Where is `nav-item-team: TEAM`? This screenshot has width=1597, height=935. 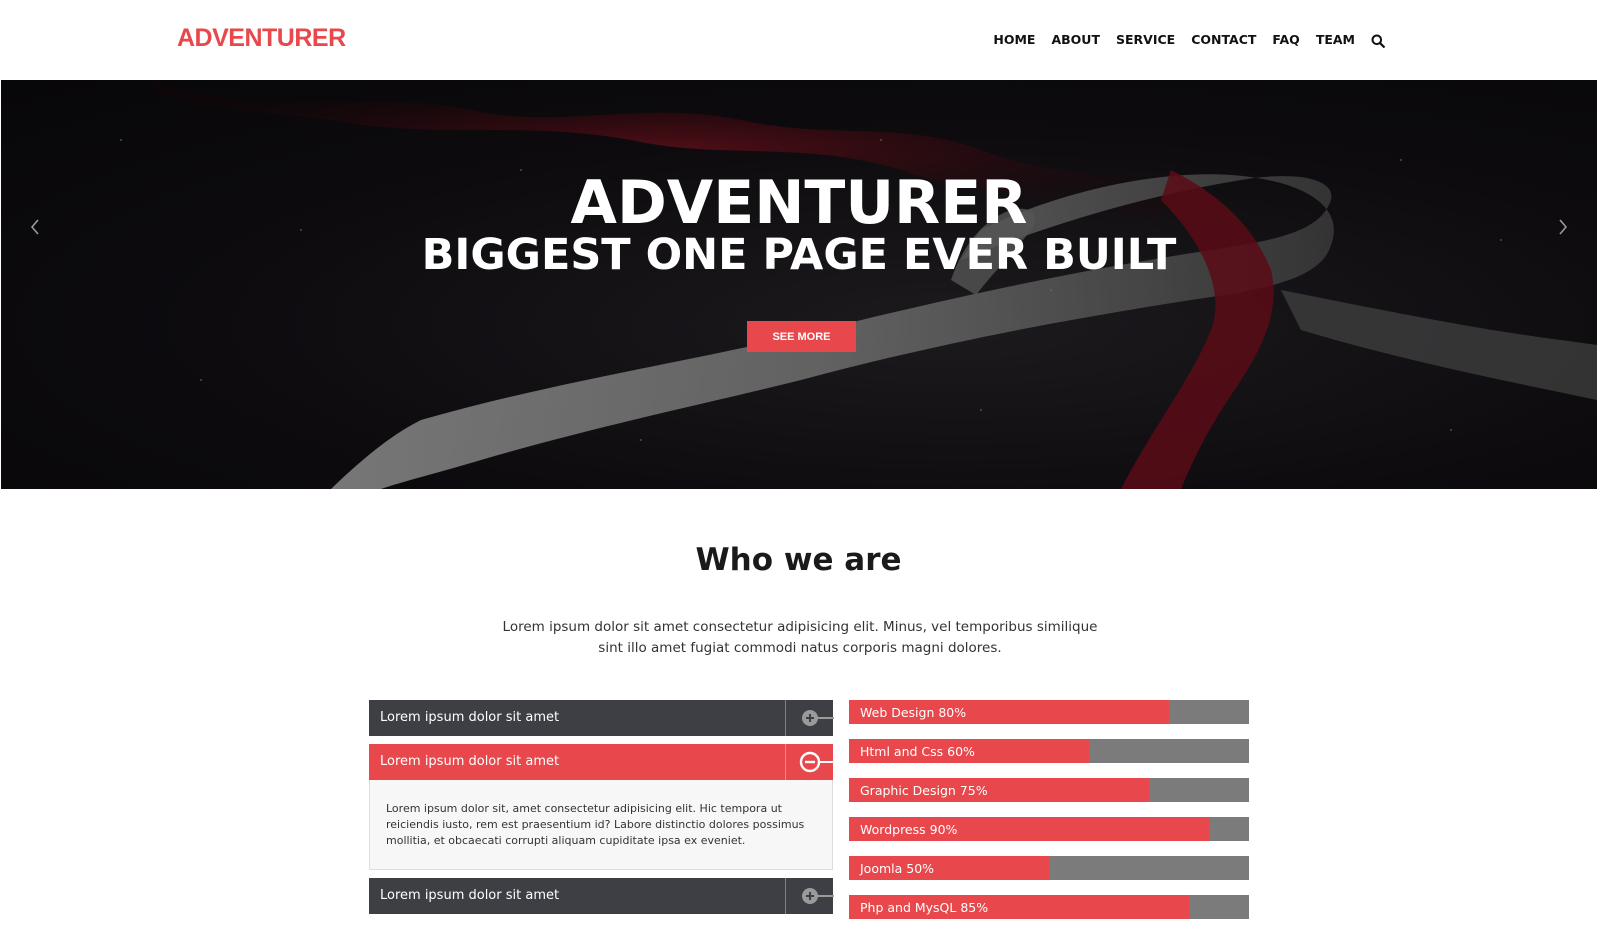 nav-item-team: TEAM is located at coordinates (1335, 39).